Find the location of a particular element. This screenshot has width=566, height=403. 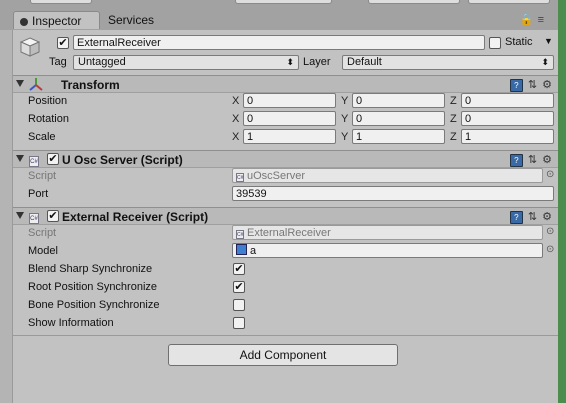

tag-value: Untagged is located at coordinates (102, 62).